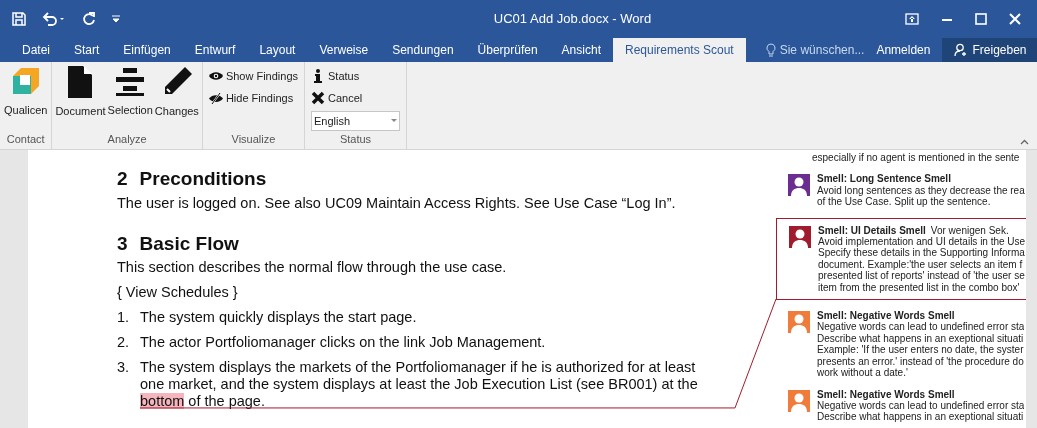 This screenshot has height=428, width=1037. Describe the element at coordinates (989, 50) in the screenshot. I see `share-button: Freigeben` at that location.